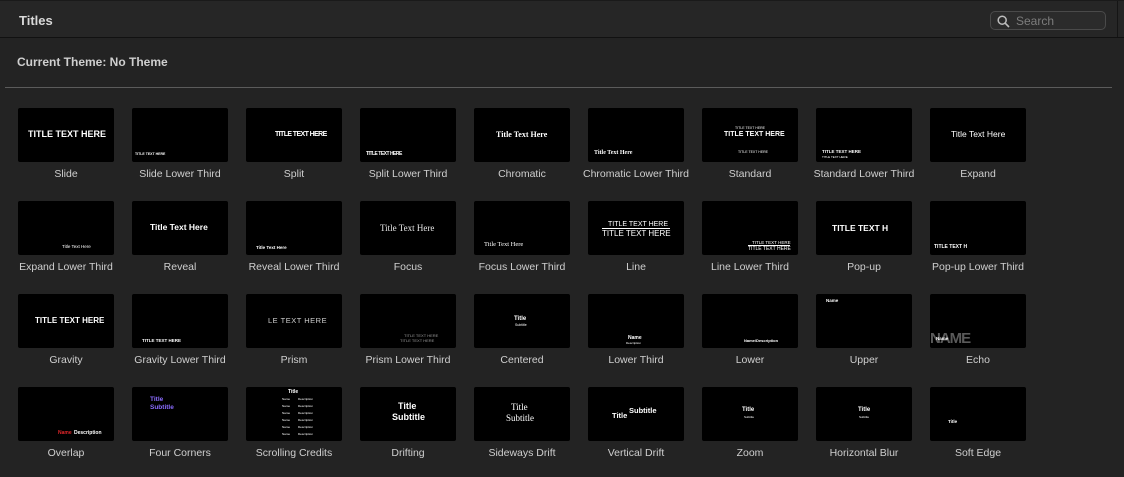 Image resolution: width=1124 pixels, height=477 pixels. Describe the element at coordinates (407, 432) in the screenshot. I see `title-tile-drifting: Title Subtitle Drifting` at that location.